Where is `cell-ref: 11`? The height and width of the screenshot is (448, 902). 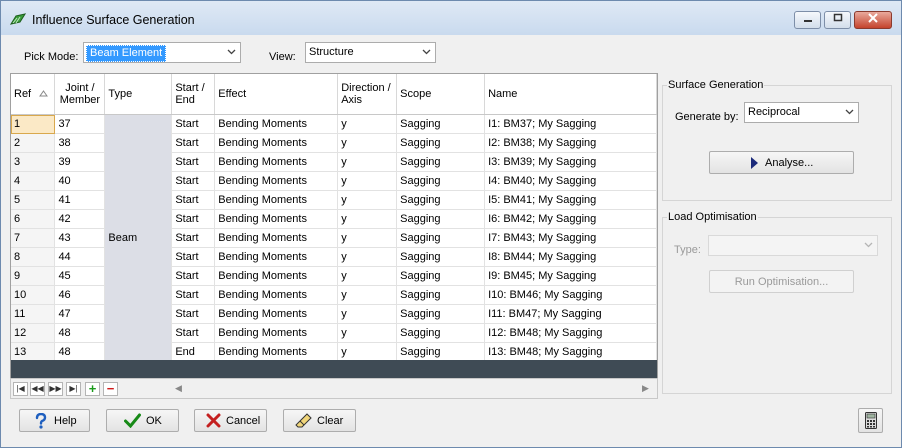 cell-ref: 11 is located at coordinates (33, 314).